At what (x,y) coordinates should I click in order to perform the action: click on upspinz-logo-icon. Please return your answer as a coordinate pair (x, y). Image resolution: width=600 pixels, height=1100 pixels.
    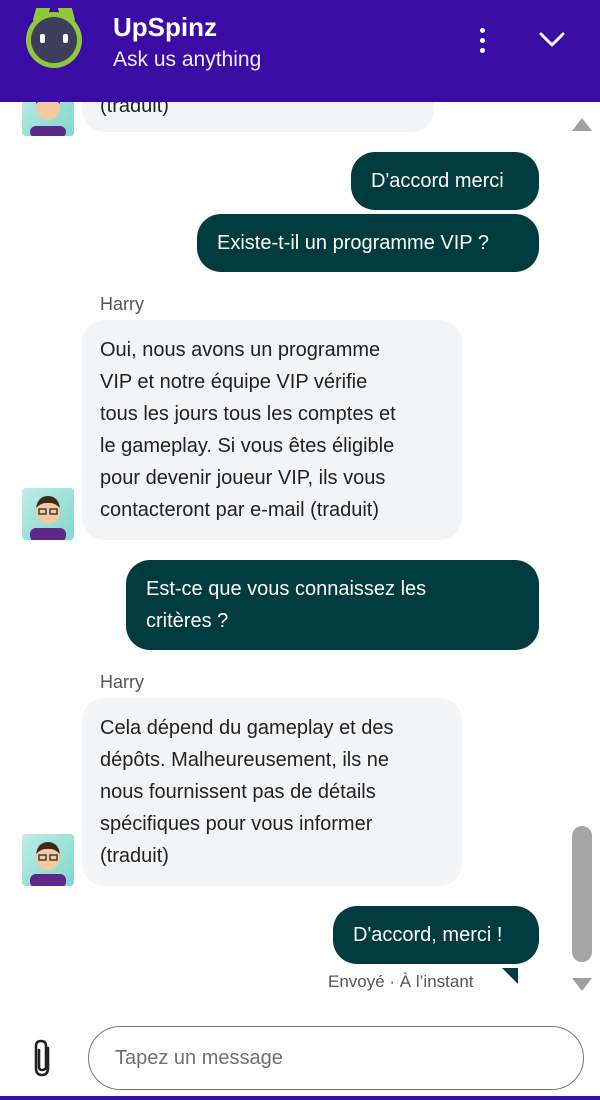
    Looking at the image, I should click on (54, 38).